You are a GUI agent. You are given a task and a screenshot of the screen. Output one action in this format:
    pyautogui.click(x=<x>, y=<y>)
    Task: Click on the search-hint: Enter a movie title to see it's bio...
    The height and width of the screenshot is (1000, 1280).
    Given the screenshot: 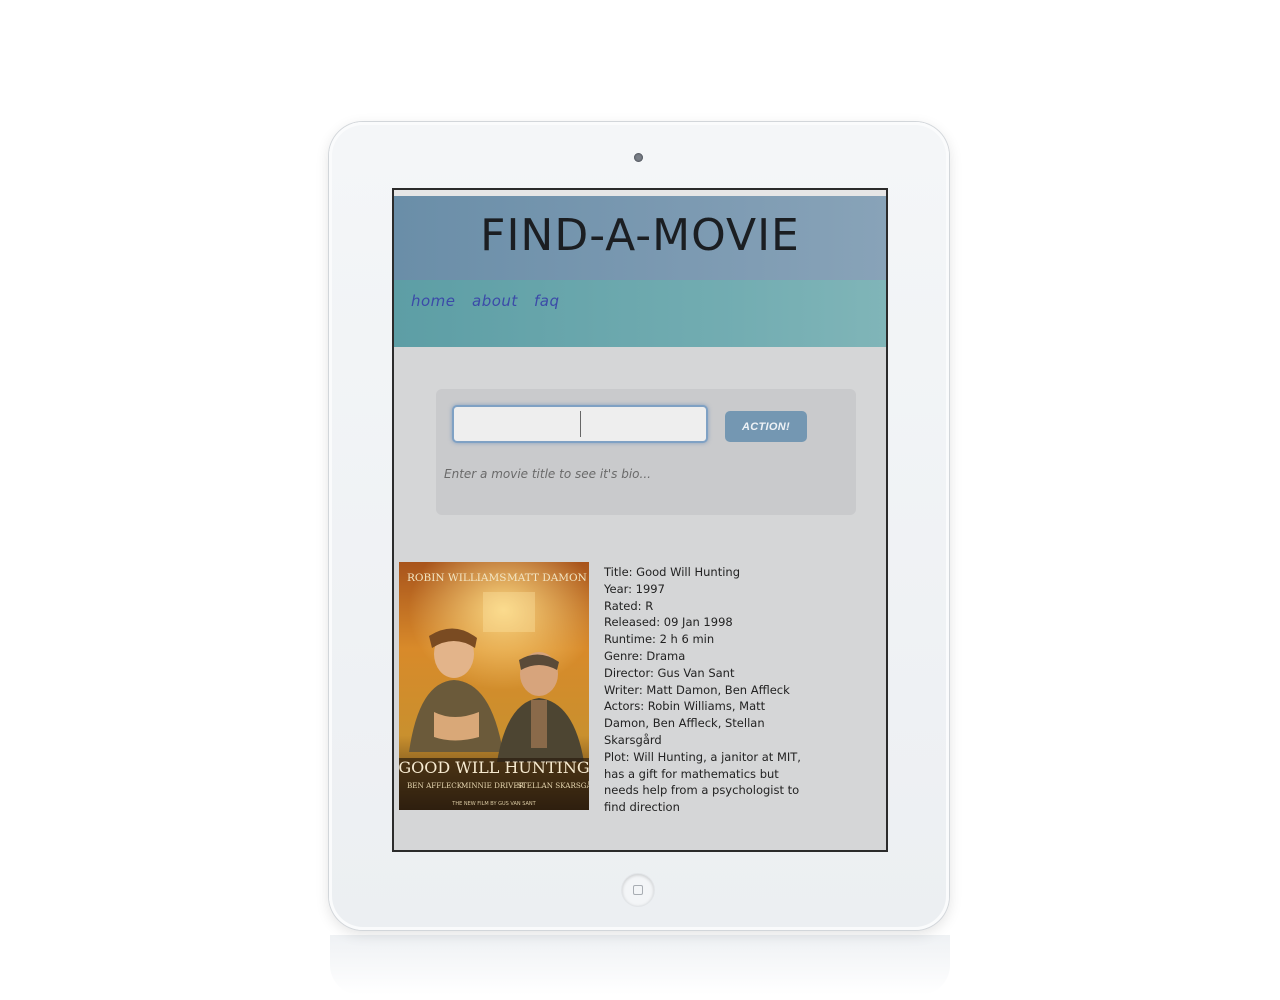 What is the action you would take?
    pyautogui.click(x=547, y=474)
    